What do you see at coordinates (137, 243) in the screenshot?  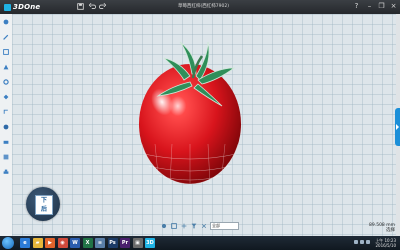 I see `tool-icon: ▣` at bounding box center [137, 243].